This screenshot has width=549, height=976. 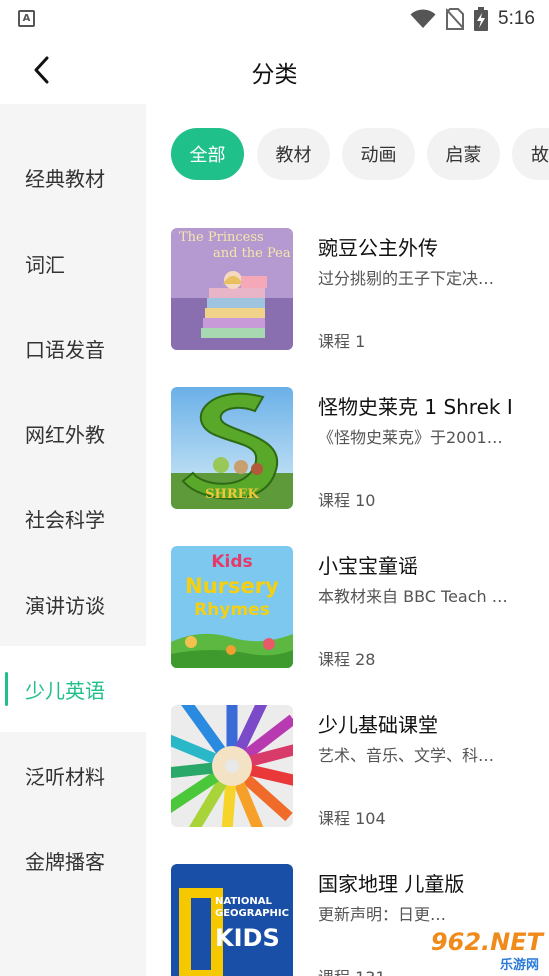 What do you see at coordinates (232, 289) in the screenshot?
I see `course-thumbnail: The Princess and the Pea` at bounding box center [232, 289].